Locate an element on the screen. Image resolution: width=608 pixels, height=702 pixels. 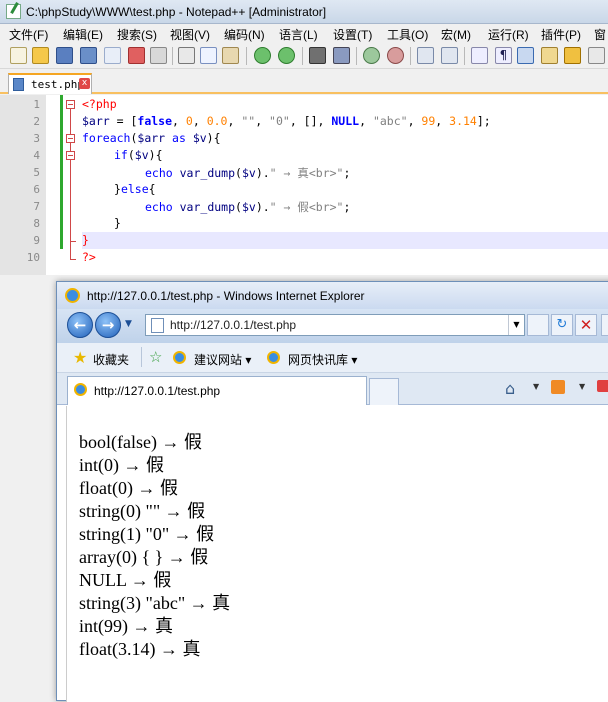
open-file-icon is located at coordinates (40, 55).